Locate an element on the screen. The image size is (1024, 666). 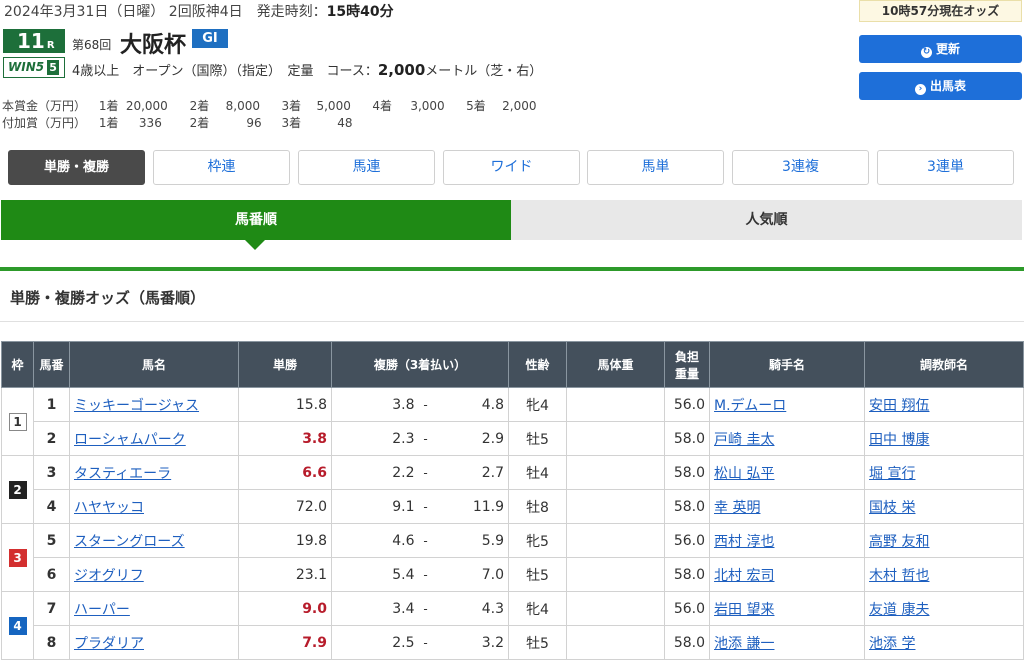
race-conditions: 4歳以上 オープン（国際）（指定） 定量 コース：2,000メートル（芝・右） is located at coordinates (307, 70).